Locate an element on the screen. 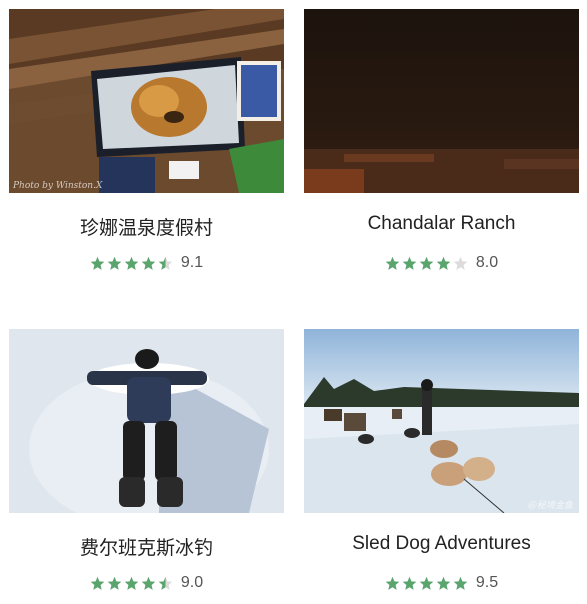 This screenshot has width=587, height=604. attraction-title: Chandalar Ranch is located at coordinates (441, 224).